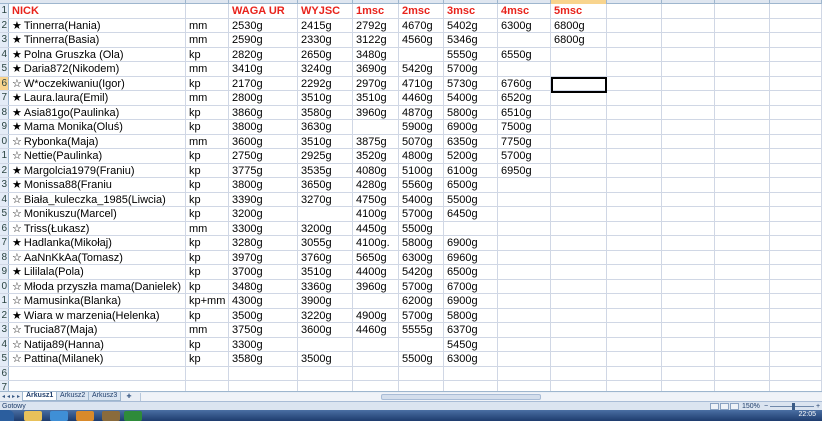  I want to click on row-number: 9, so click(4, 127).